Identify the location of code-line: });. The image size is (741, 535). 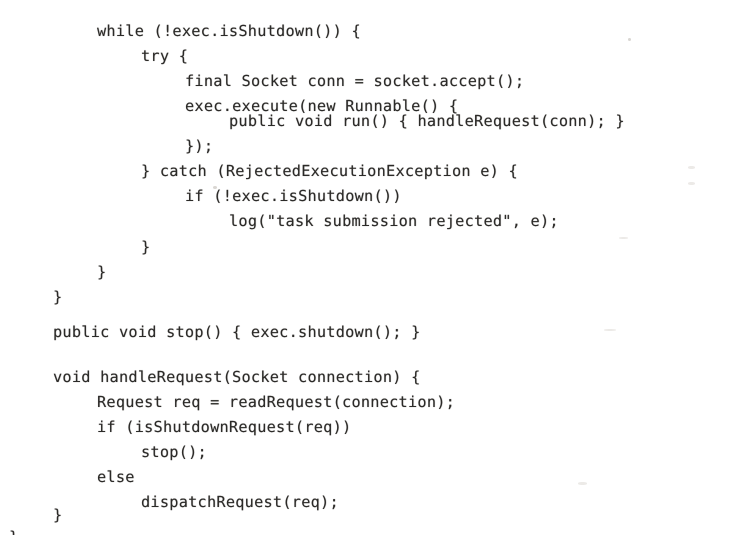
(199, 146).